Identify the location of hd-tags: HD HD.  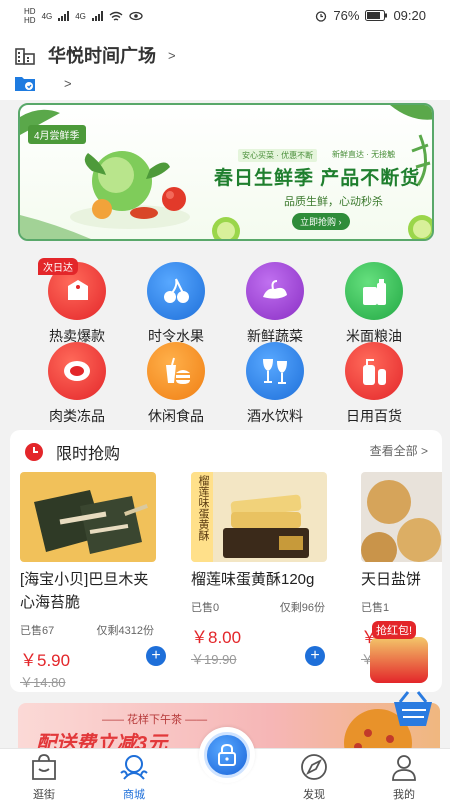
(30, 16).